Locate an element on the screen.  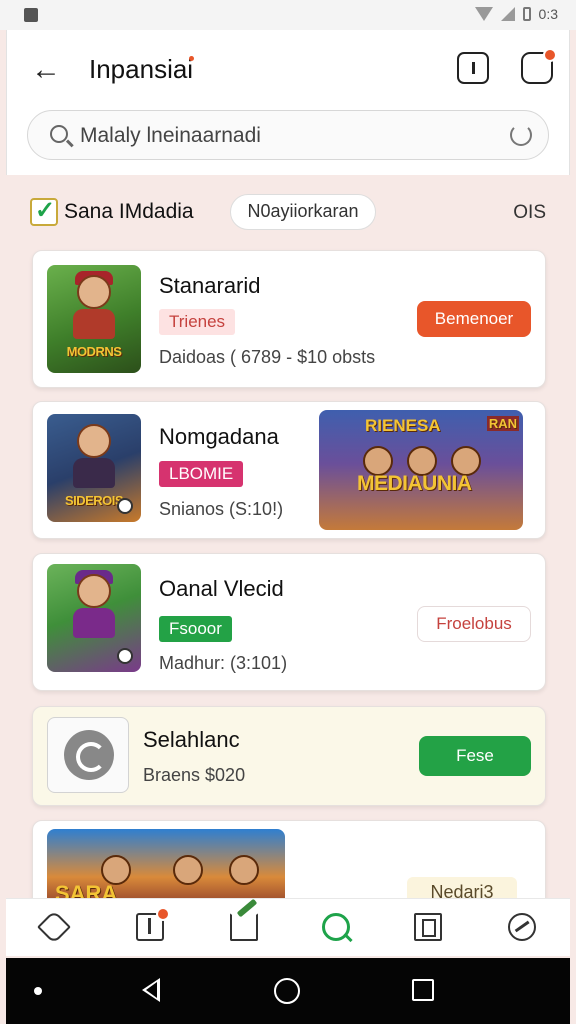
nav-home-icon is located at coordinates (54, 927).